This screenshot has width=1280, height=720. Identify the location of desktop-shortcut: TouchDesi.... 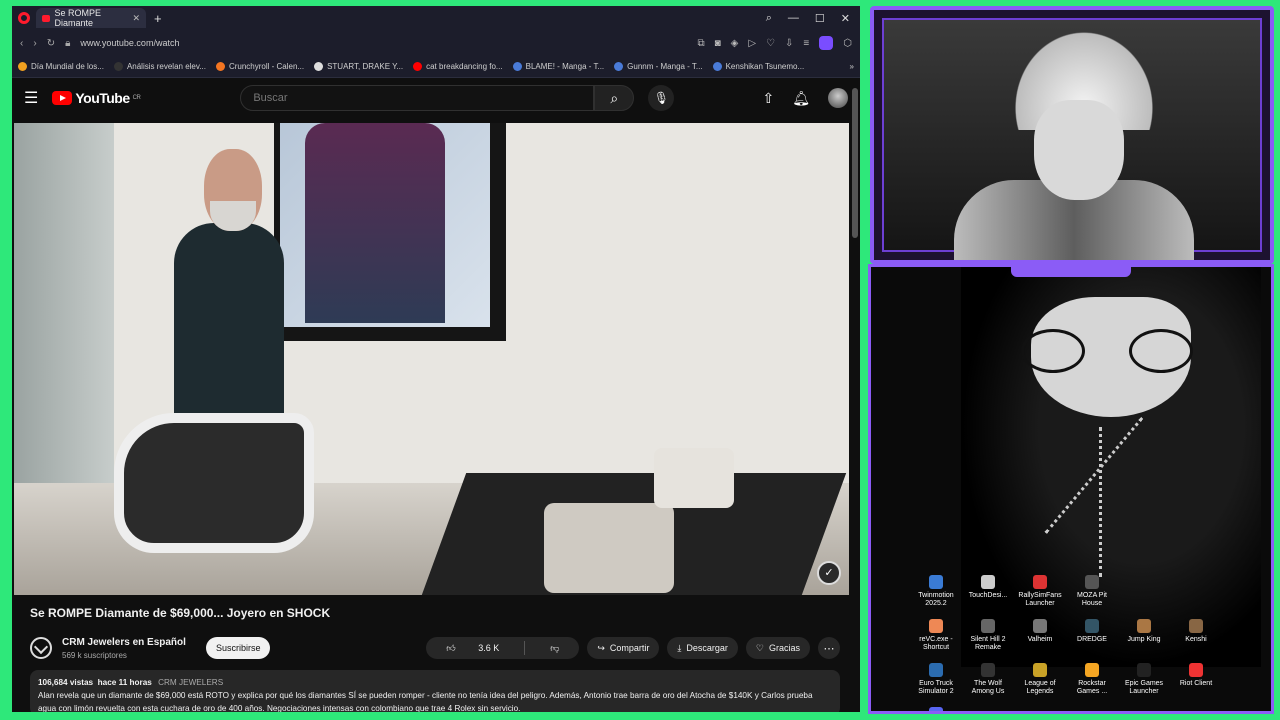
(988, 597).